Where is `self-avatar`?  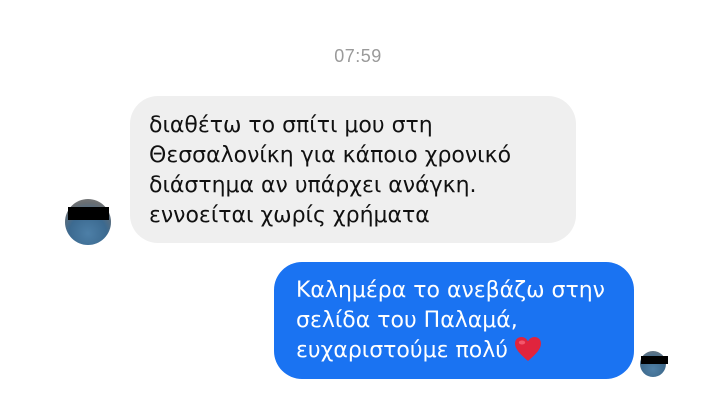 self-avatar is located at coordinates (653, 364).